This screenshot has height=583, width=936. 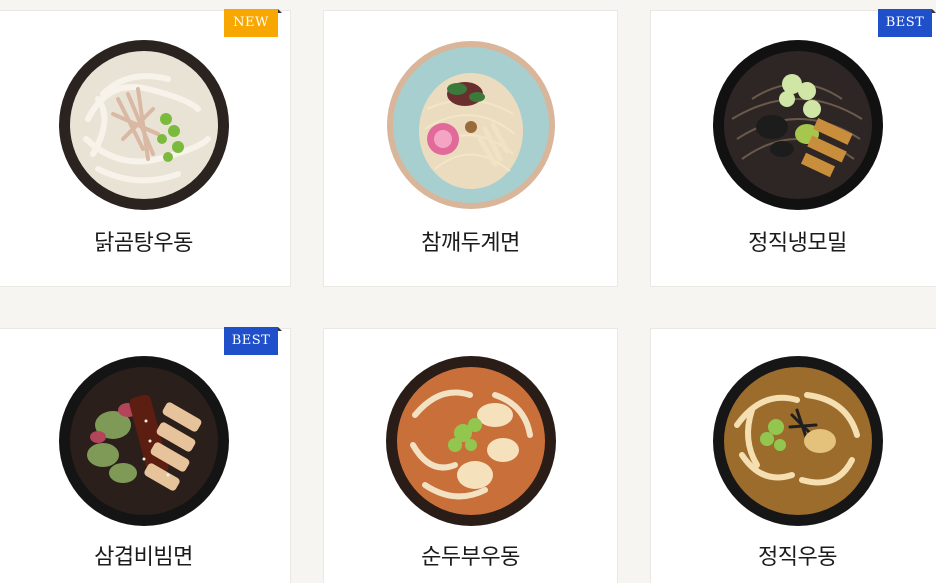 I want to click on cold-soba-bowl-icon, so click(x=798, y=125).